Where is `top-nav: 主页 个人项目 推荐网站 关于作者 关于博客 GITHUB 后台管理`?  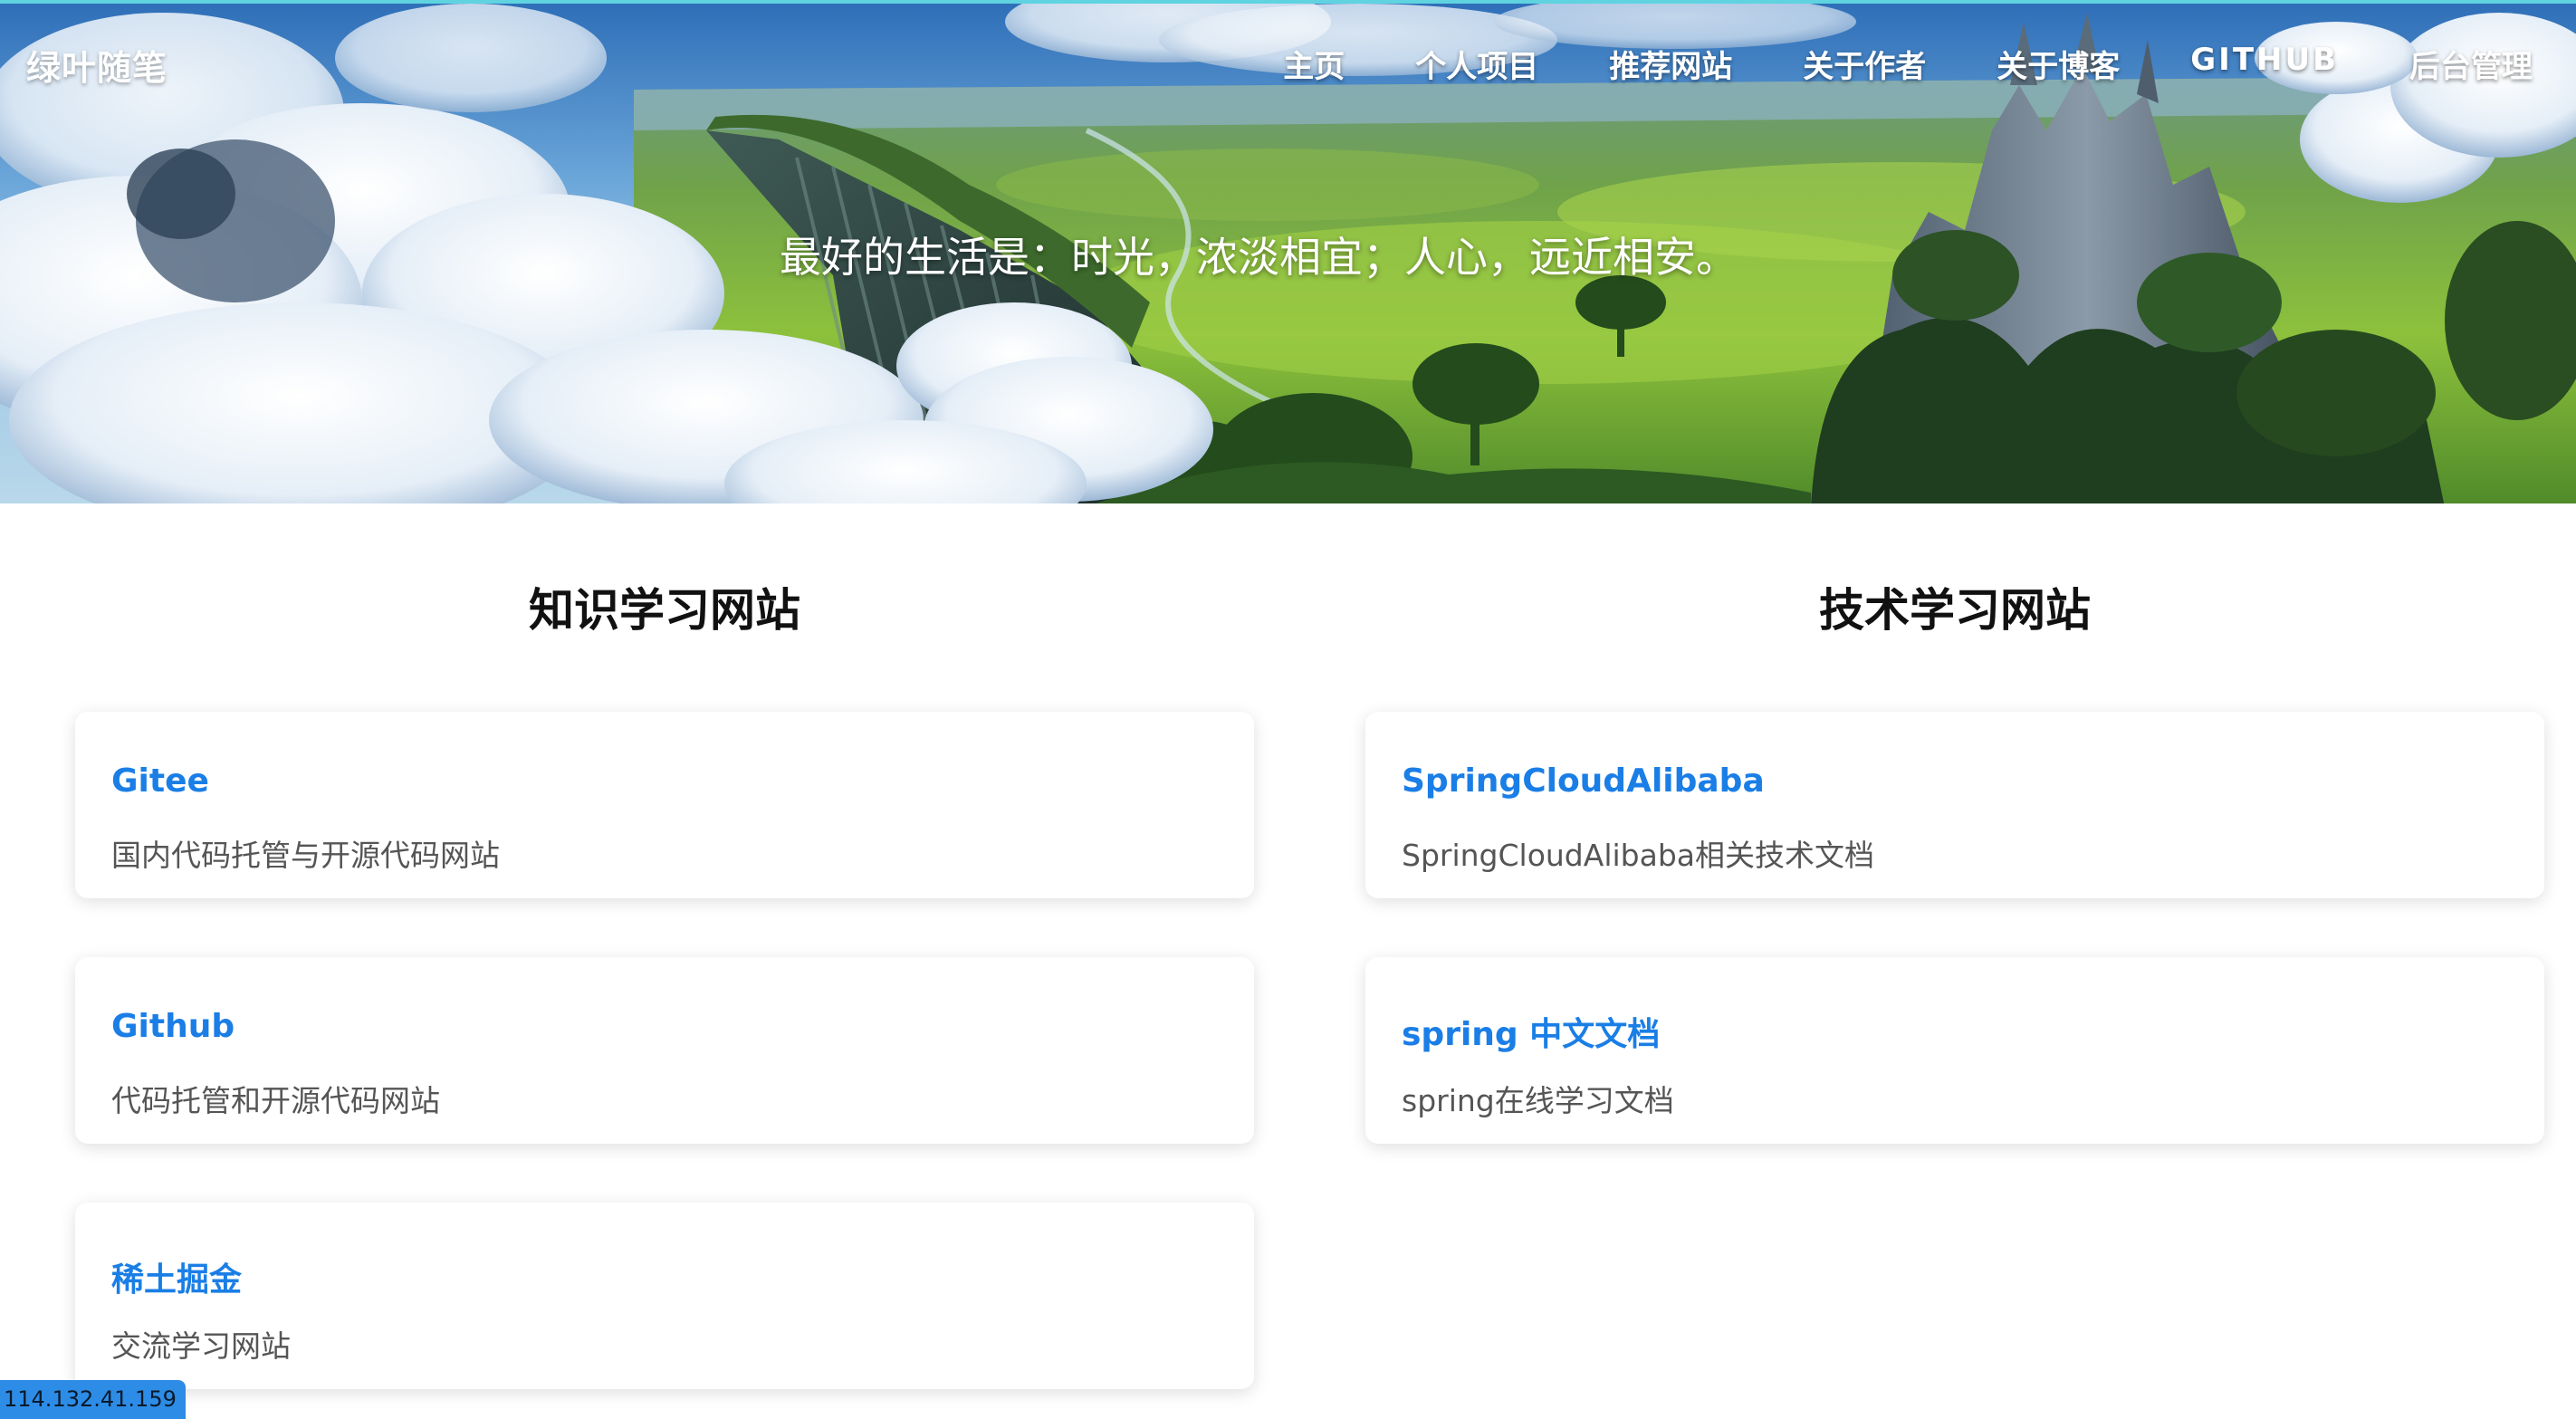
top-nav: 主页 个人项目 推荐网站 关于作者 关于博客 GITHUB 后台管理 is located at coordinates (1908, 64).